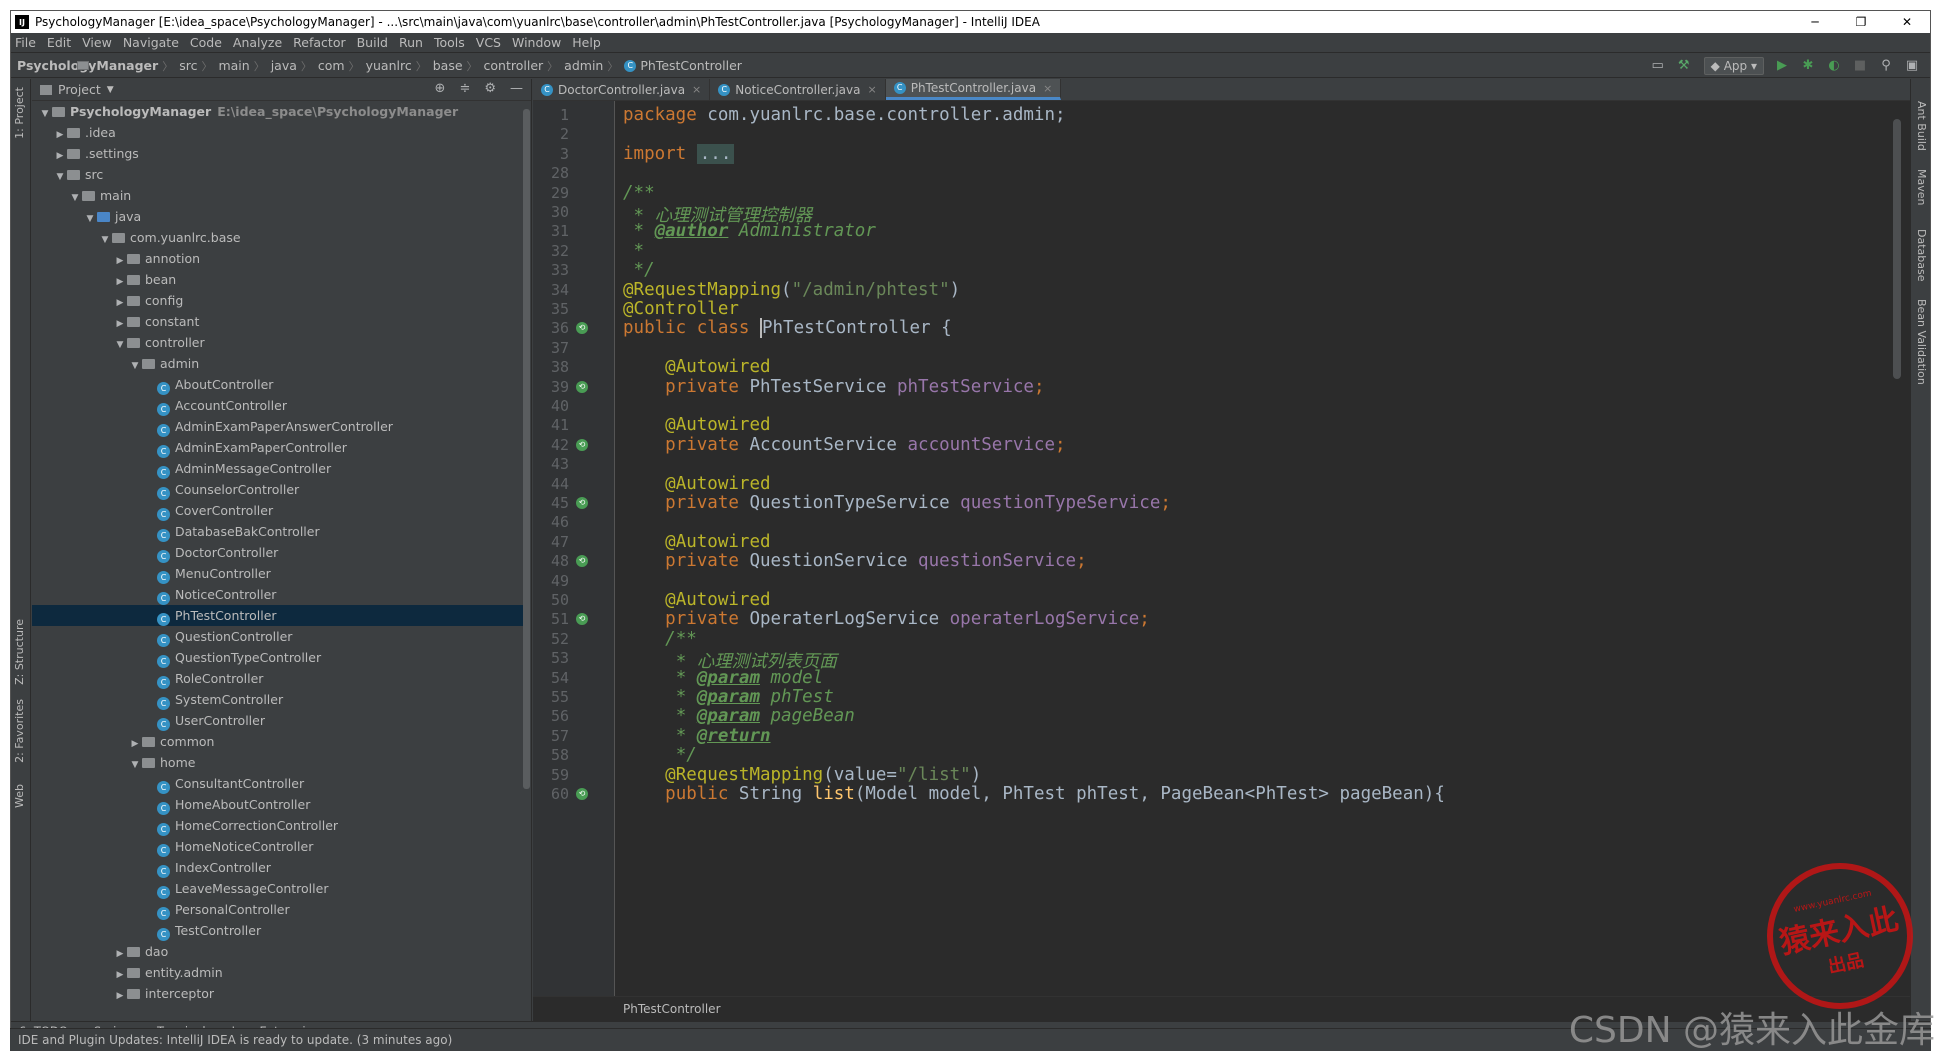  Describe the element at coordinates (683, 65) in the screenshot. I see `breadcrumb-item: C PhTestController` at that location.